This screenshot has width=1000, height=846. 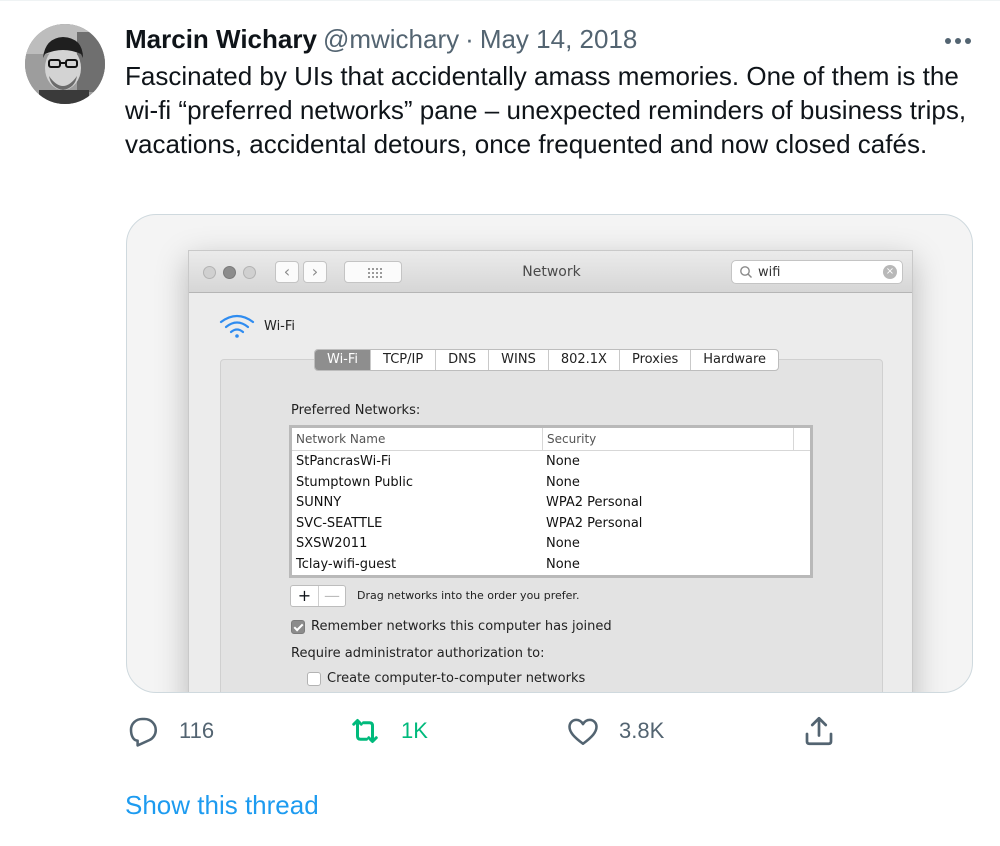 I want to click on back-icon: ‹, so click(x=287, y=272).